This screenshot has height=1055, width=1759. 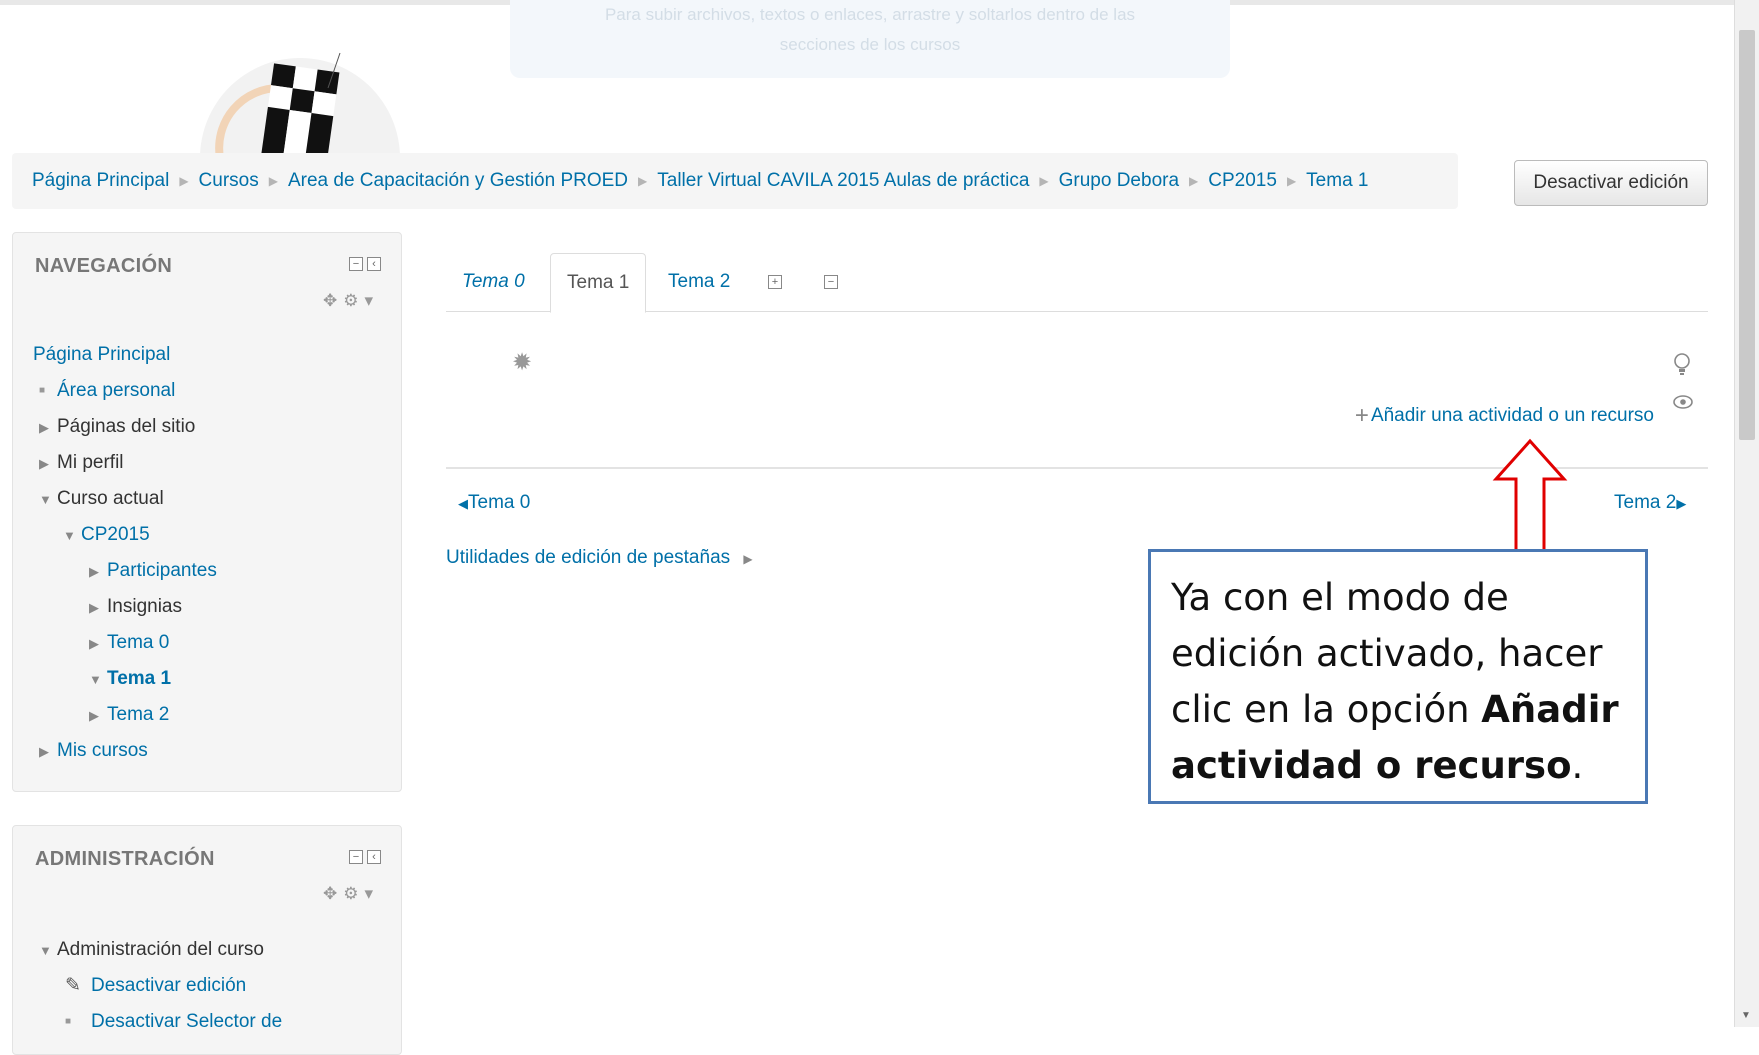 I want to click on eye-icon, so click(x=1683, y=402).